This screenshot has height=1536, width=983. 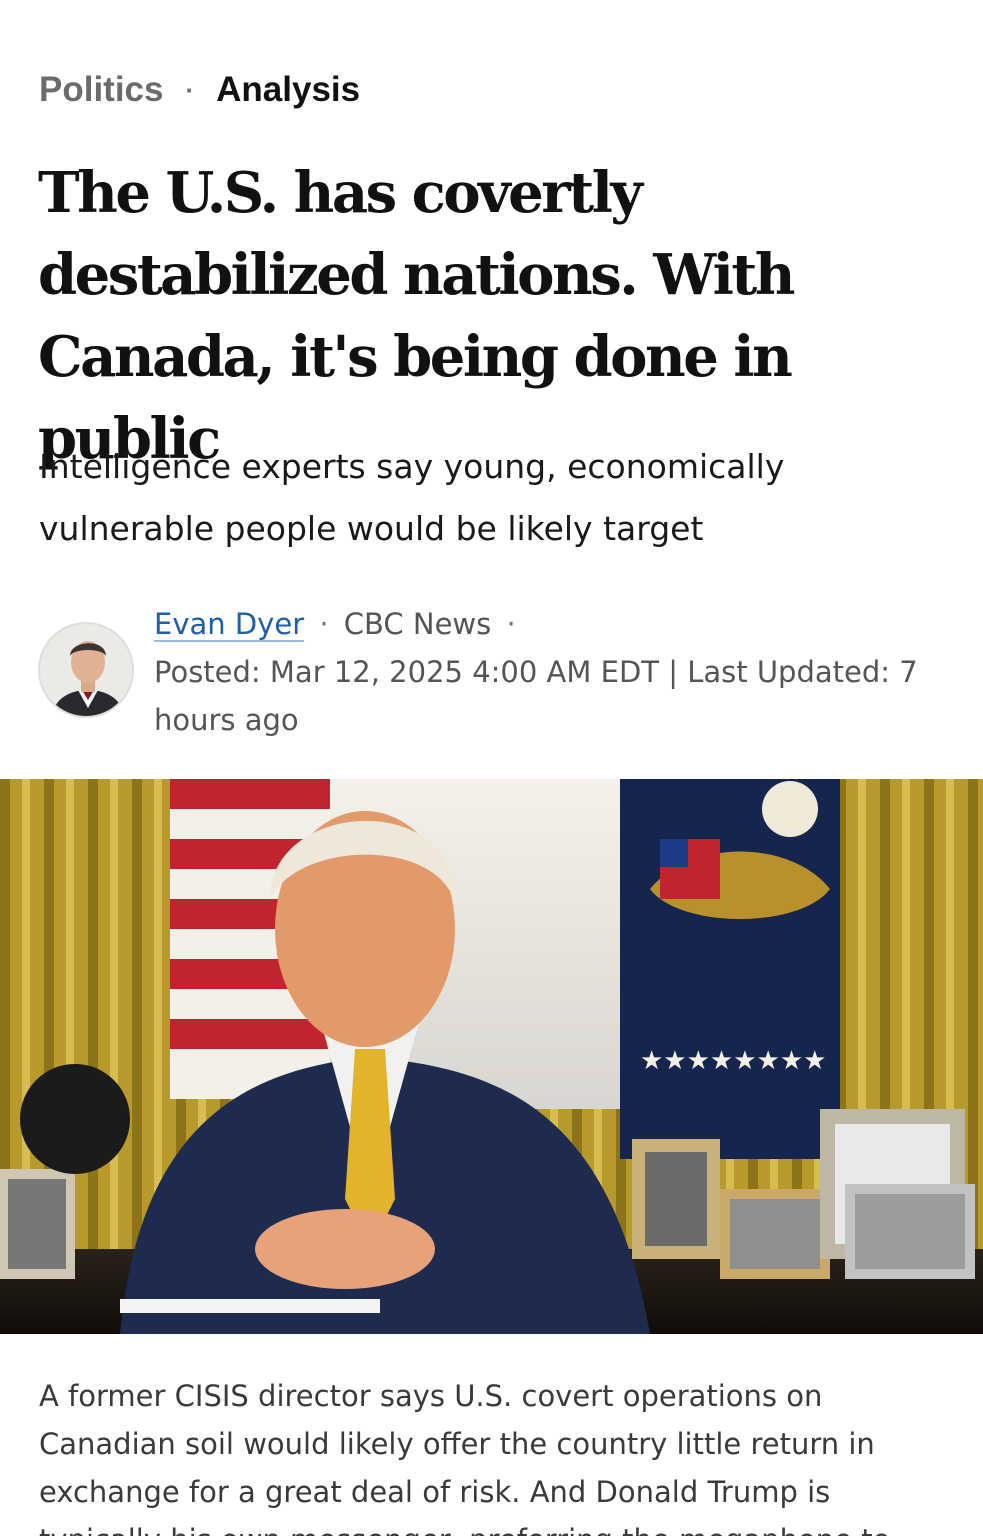 I want to click on author-avatar, so click(x=86, y=670).